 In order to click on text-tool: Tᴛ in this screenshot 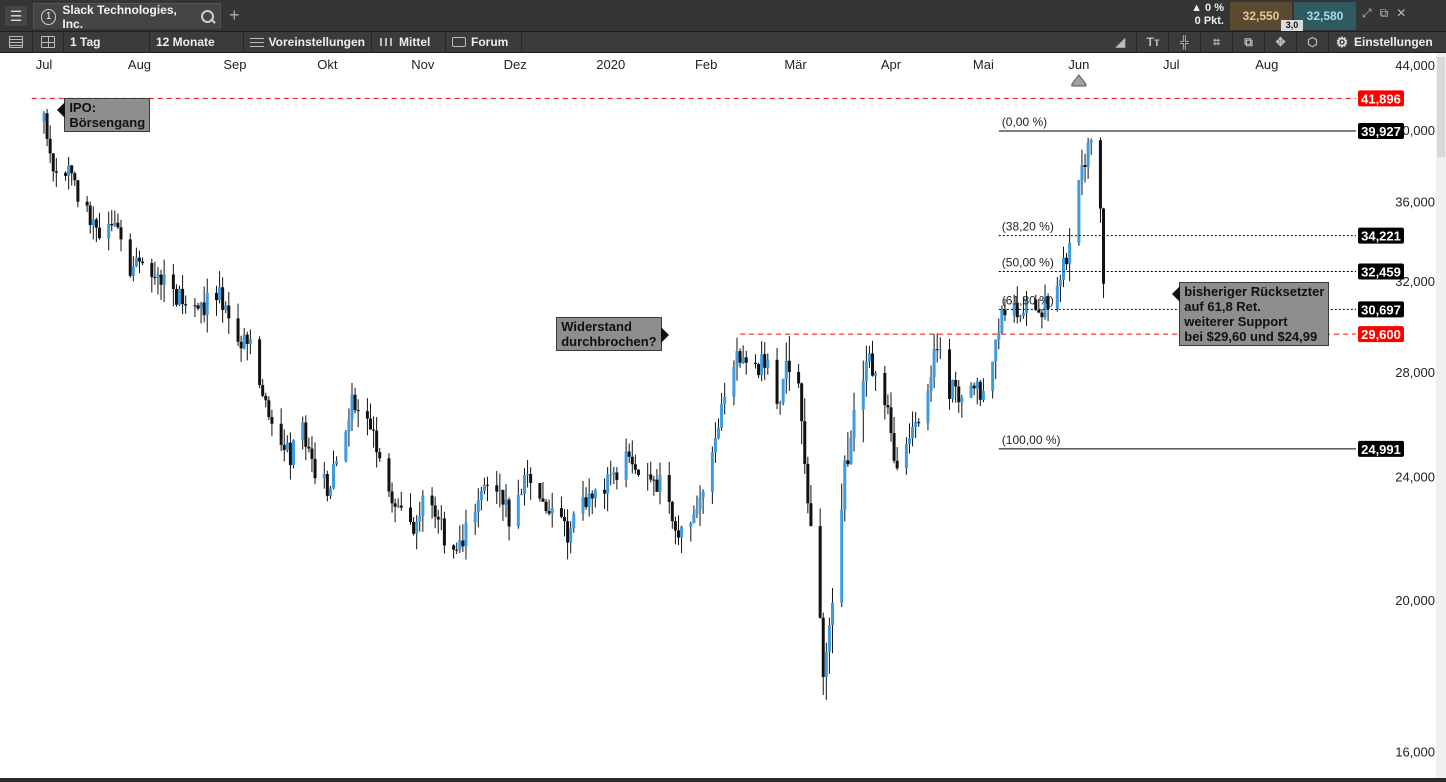, I will do `click(1153, 42)`.